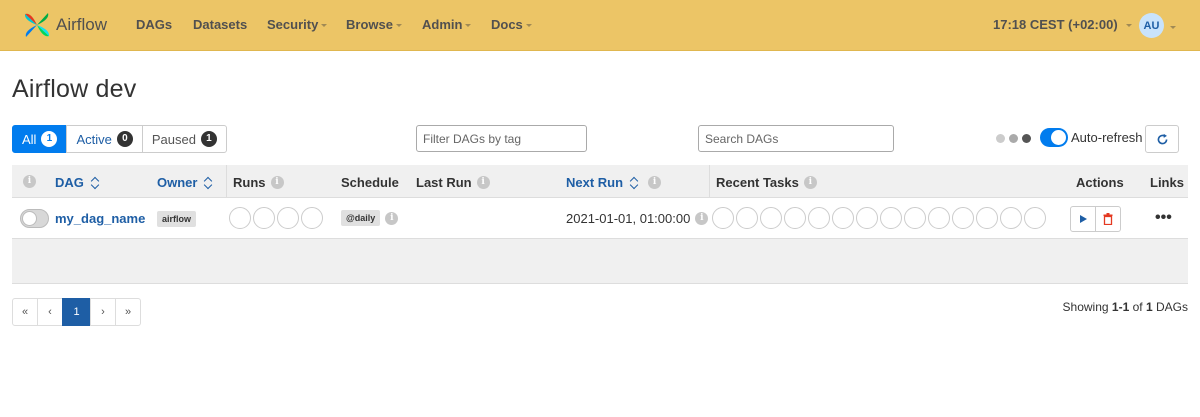 This screenshot has height=417, width=1200. I want to click on column-header-schedule: Schedule, so click(370, 182).